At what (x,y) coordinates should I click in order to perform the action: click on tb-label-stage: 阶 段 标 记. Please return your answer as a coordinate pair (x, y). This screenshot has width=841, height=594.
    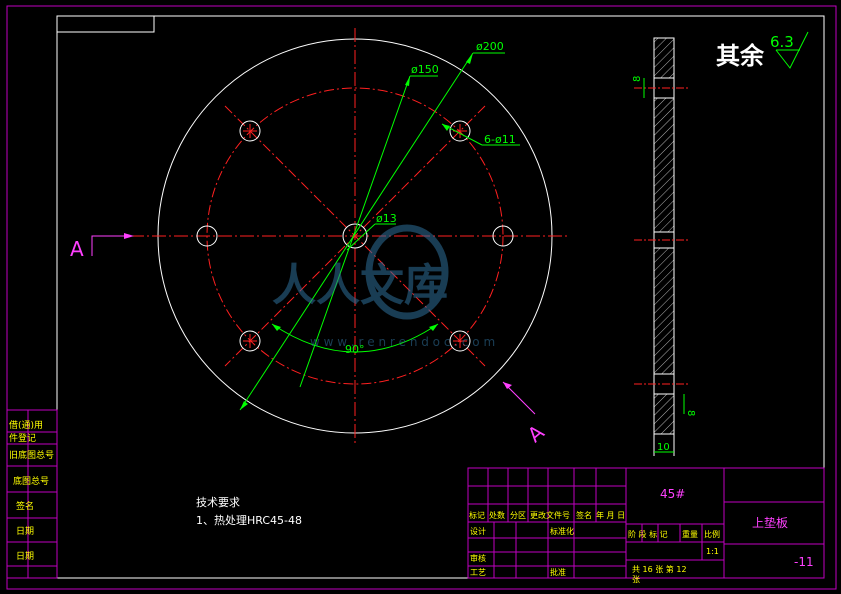
    Looking at the image, I should click on (648, 534).